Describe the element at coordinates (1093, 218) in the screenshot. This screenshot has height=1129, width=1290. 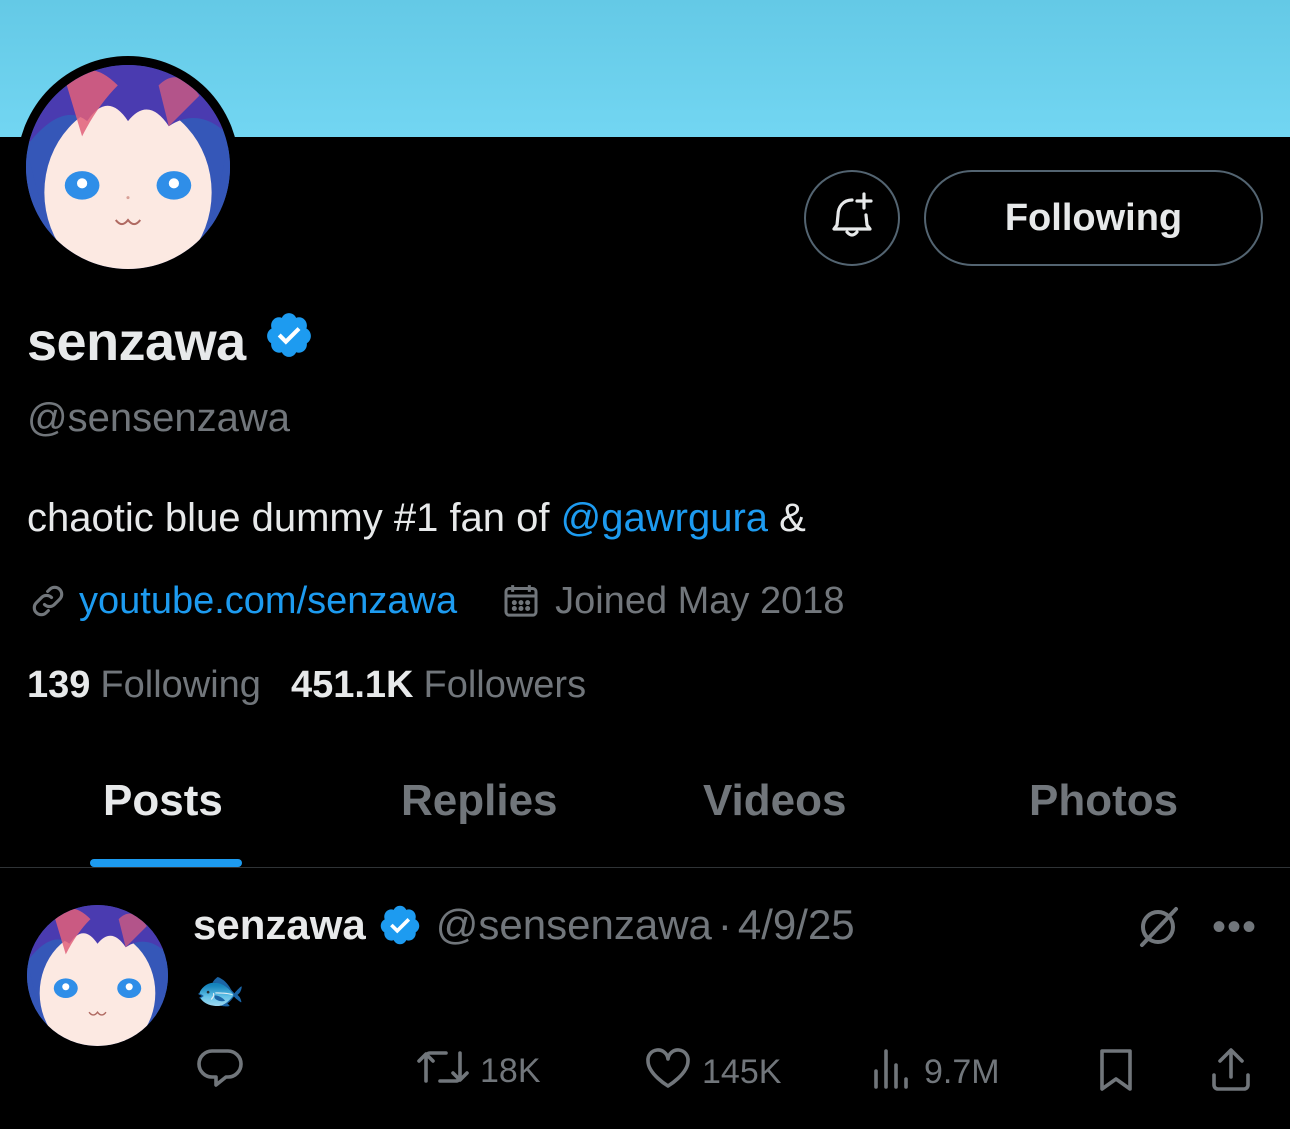
I see `following-button: Following` at that location.